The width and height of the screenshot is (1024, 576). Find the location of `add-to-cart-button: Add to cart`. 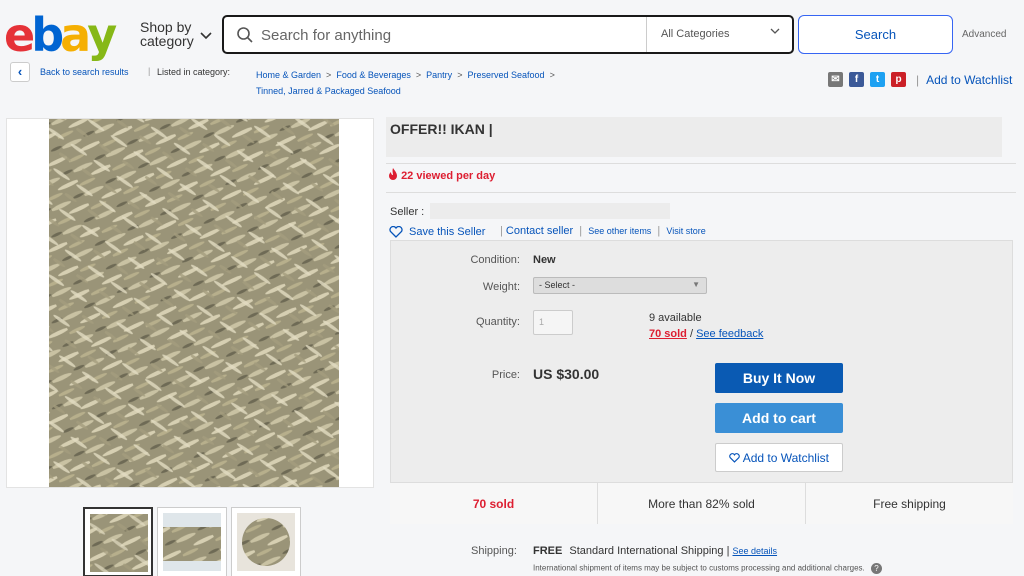

add-to-cart-button: Add to cart is located at coordinates (779, 418).